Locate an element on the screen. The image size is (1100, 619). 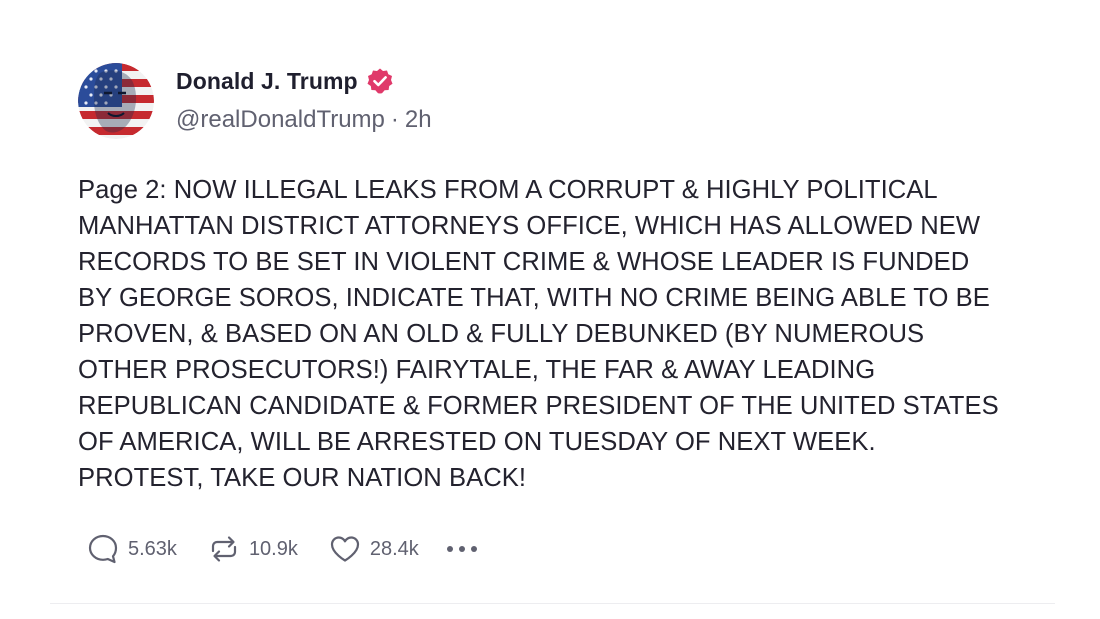
like-button: 28.4k is located at coordinates (373, 549).